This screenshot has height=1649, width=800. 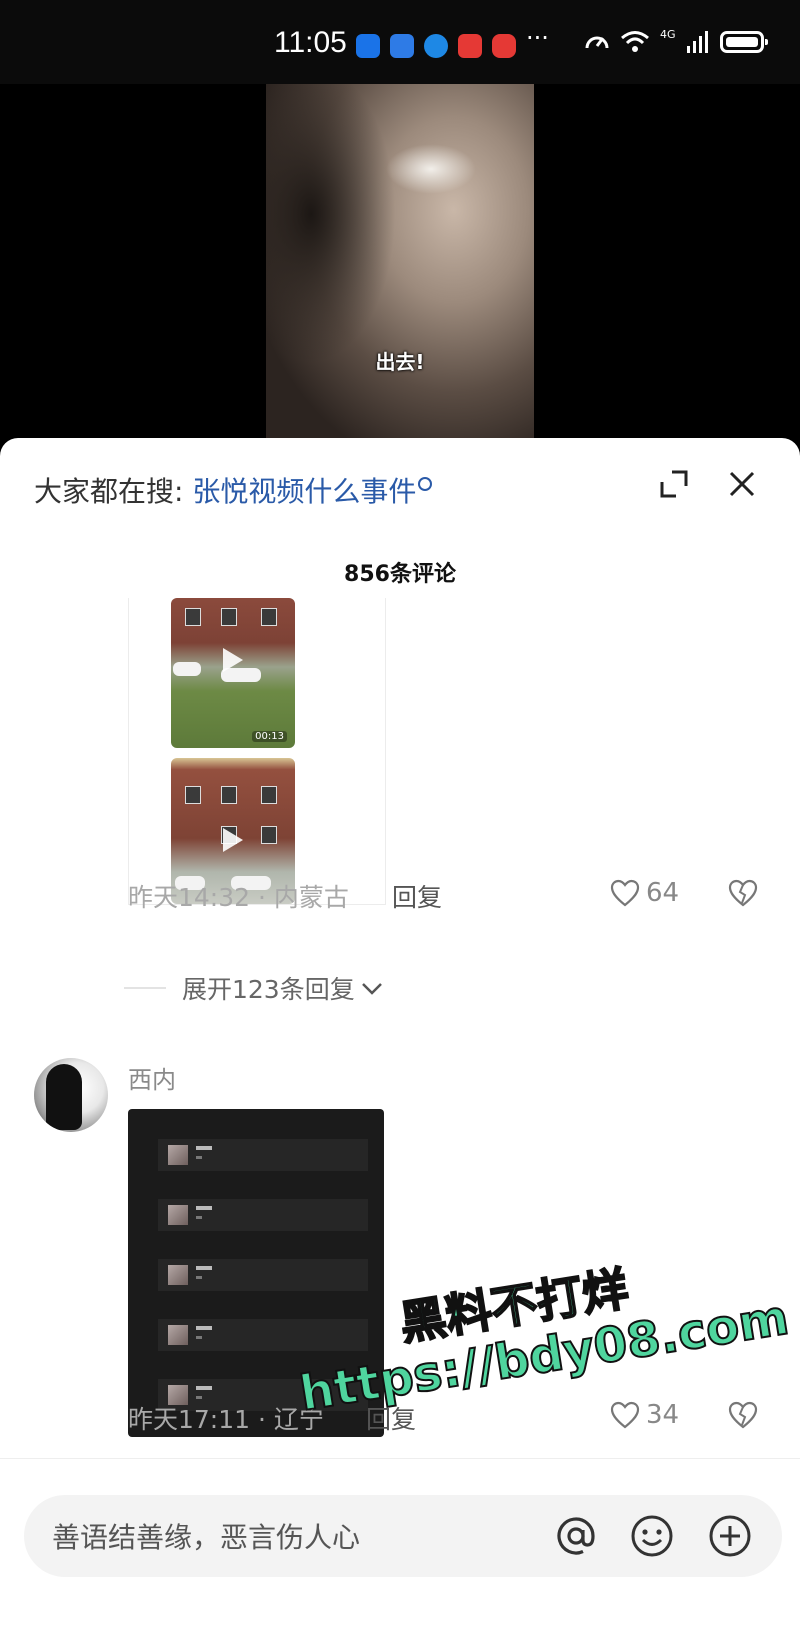 What do you see at coordinates (402, 46) in the screenshot?
I see `signal-app-icon` at bounding box center [402, 46].